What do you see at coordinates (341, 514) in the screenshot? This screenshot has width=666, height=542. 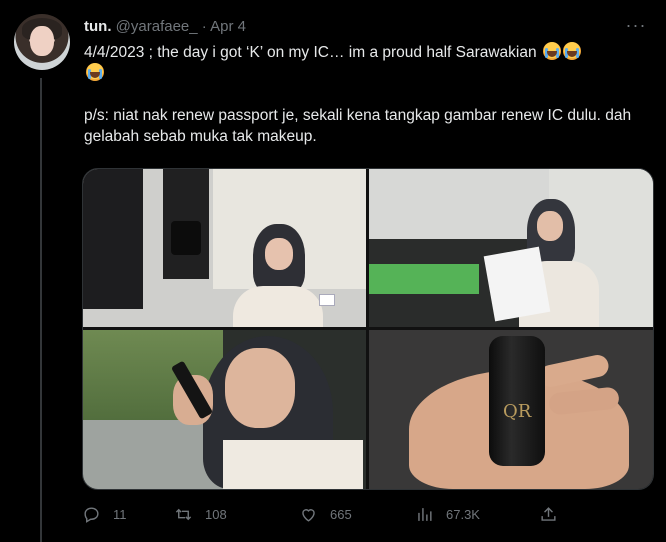 I see `like-count: 665` at bounding box center [341, 514].